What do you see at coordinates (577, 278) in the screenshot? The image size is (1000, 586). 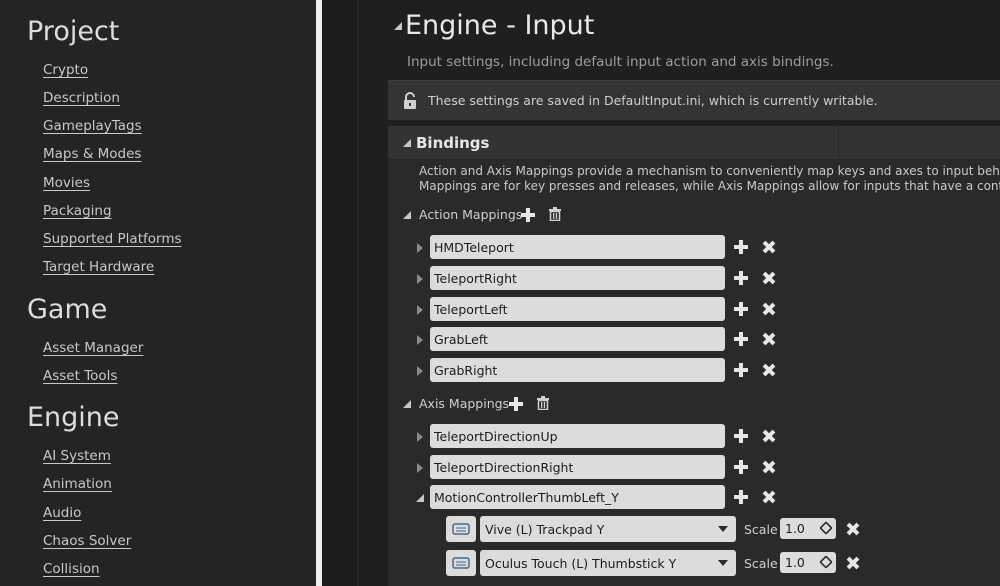 I see `action-mapping-name-field: TeleportRight` at bounding box center [577, 278].